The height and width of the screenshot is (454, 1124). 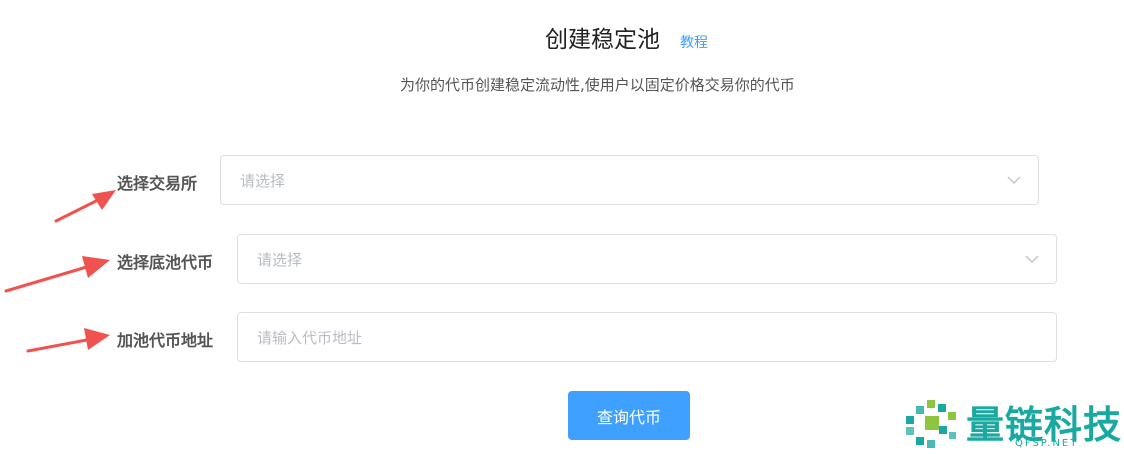 What do you see at coordinates (280, 259) in the screenshot?
I see `base-token-select-placeholder: 请选择` at bounding box center [280, 259].